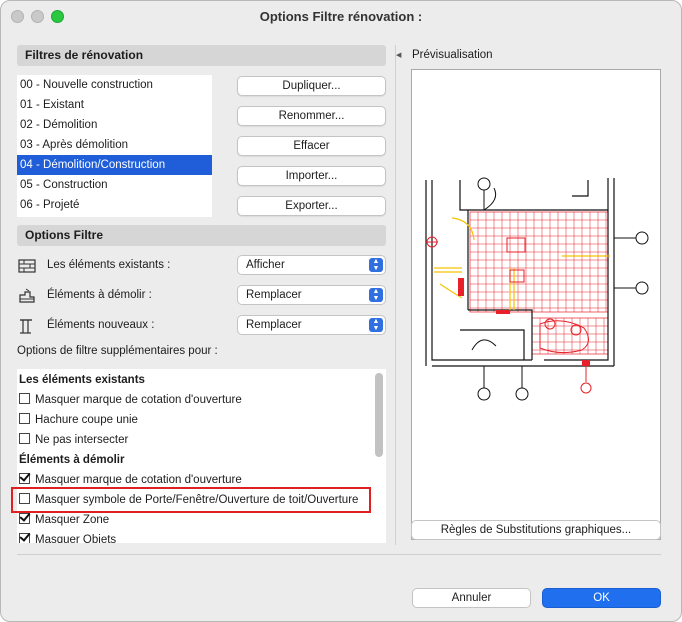  Describe the element at coordinates (201, 55) in the screenshot. I see `filters-section-header: Filtres de rénovation` at that location.